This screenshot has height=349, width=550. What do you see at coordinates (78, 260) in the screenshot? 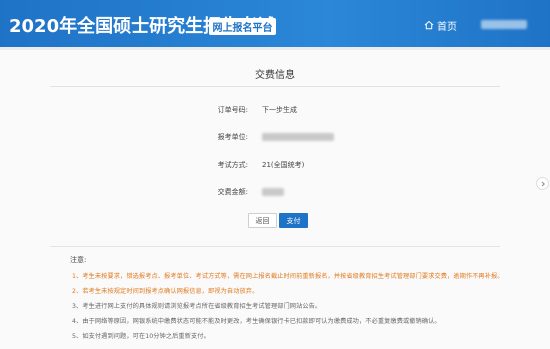
I see `notes-heading: 注意:` at bounding box center [78, 260].